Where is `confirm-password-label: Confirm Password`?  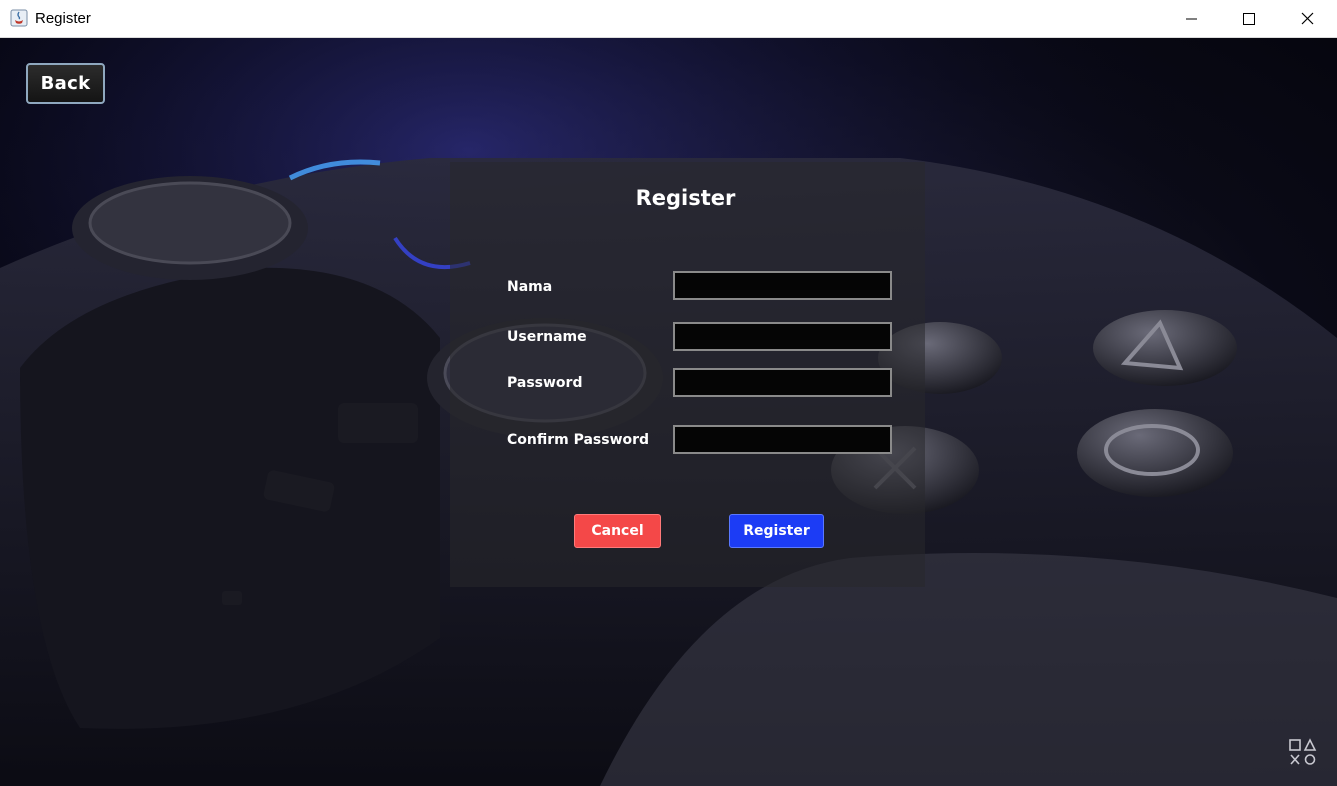 confirm-password-label: Confirm Password is located at coordinates (578, 440).